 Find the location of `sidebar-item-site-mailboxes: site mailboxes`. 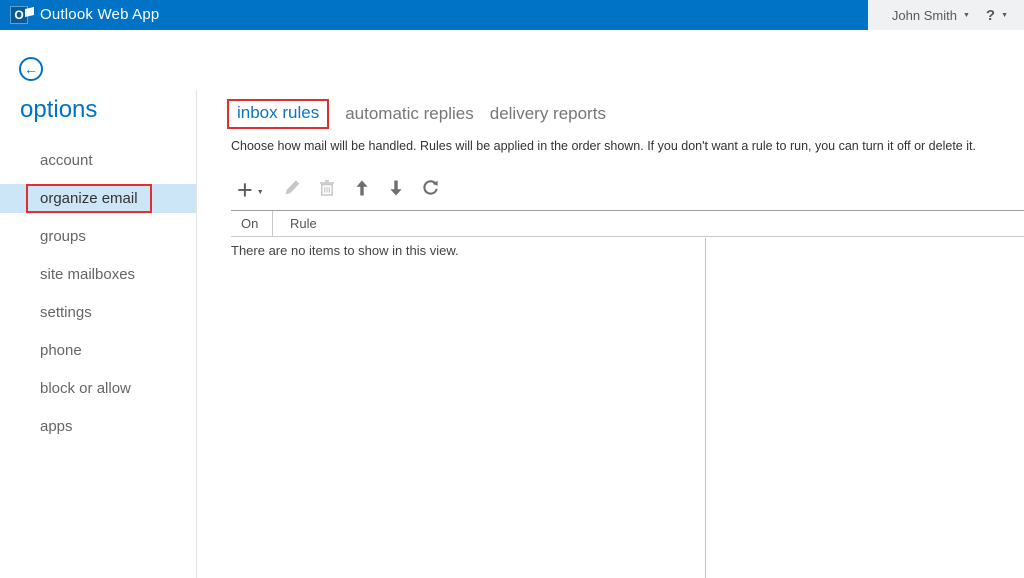

sidebar-item-site-mailboxes: site mailboxes is located at coordinates (98, 274).